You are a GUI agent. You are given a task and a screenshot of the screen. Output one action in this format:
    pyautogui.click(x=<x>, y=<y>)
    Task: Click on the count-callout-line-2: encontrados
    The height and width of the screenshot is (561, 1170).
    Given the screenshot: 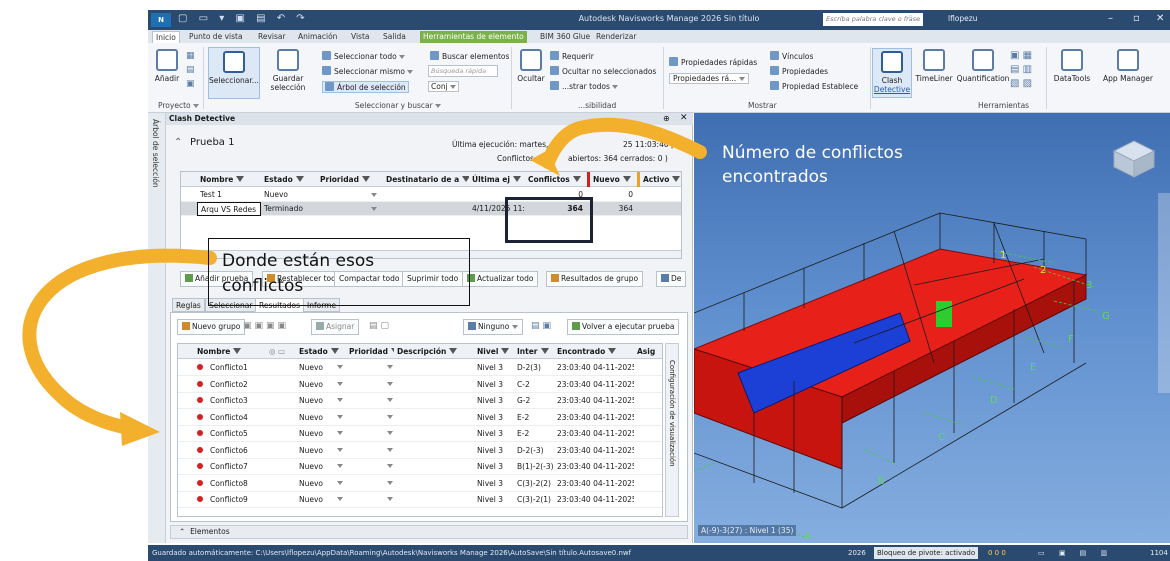 What is the action you would take?
    pyautogui.click(x=775, y=177)
    